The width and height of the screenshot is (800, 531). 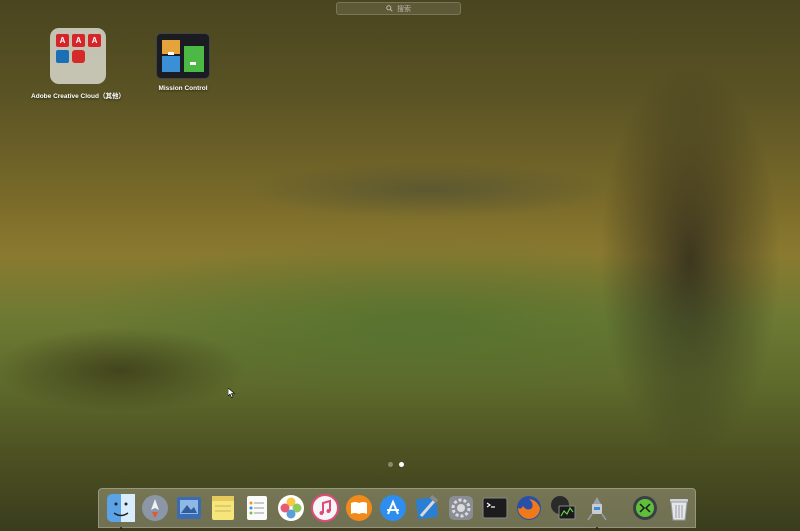 I want to click on search-placeholder: 搜索, so click(x=404, y=9).